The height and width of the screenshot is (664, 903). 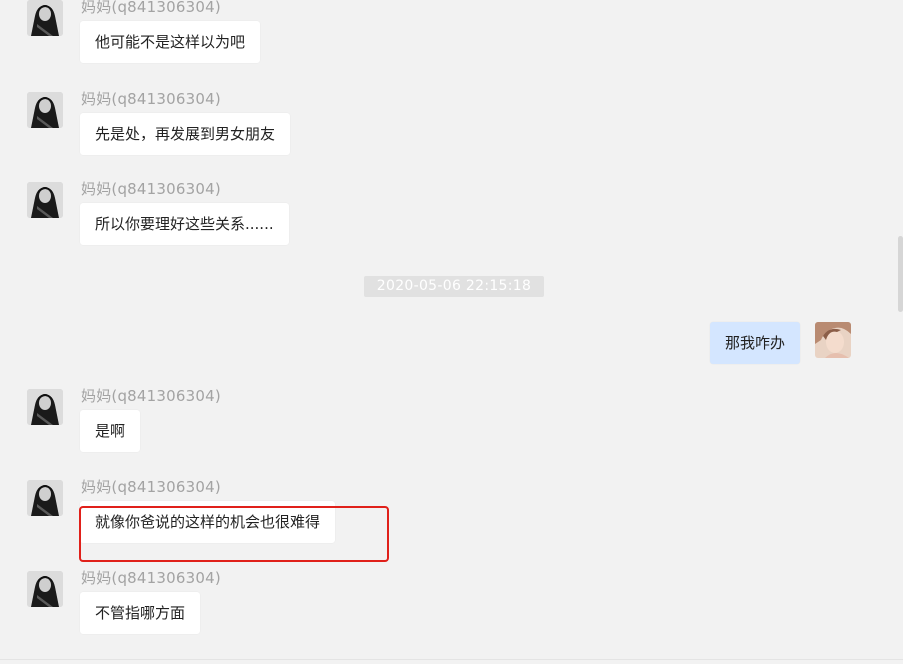 I want to click on my-avatar, so click(x=833, y=340).